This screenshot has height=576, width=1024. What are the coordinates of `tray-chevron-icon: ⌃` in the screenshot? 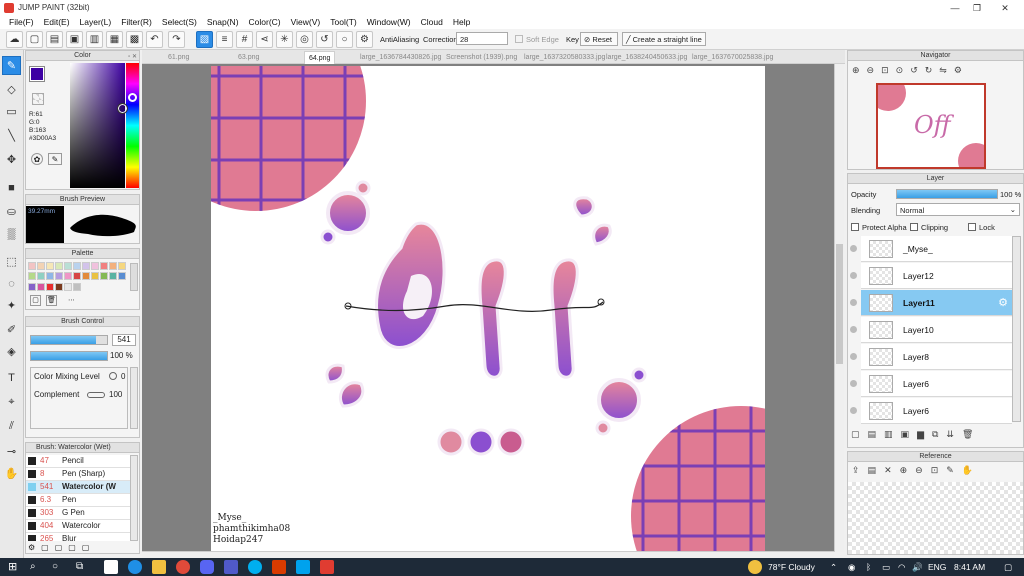 It's located at (833, 567).